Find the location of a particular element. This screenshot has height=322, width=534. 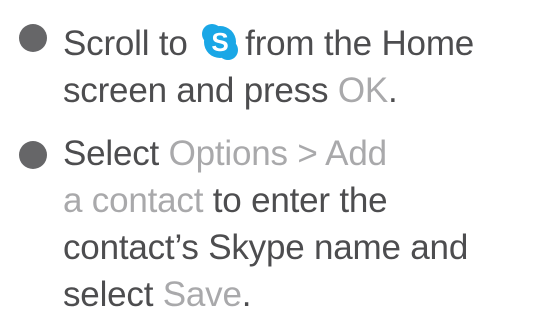

text-line: contact’s Skype name and is located at coordinates (298, 247).